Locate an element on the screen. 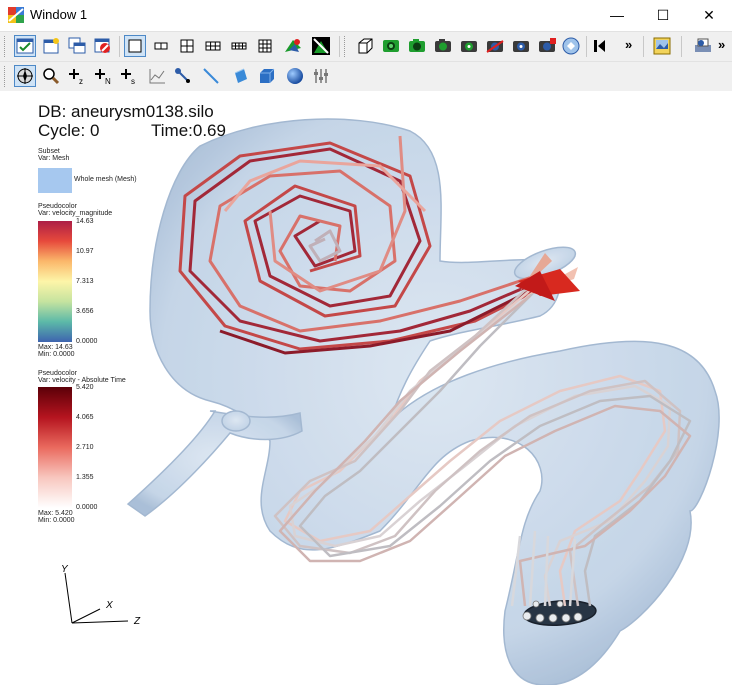 This screenshot has width=732, height=685. legend-entry: Whole mesh (Mesh) is located at coordinates (105, 179).